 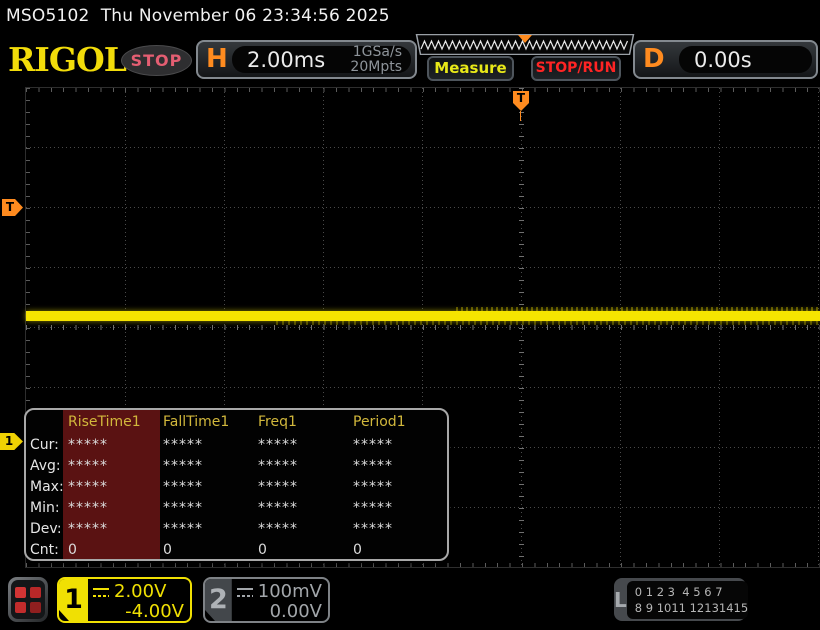 I want to click on channel1-waveform, so click(x=423, y=316).